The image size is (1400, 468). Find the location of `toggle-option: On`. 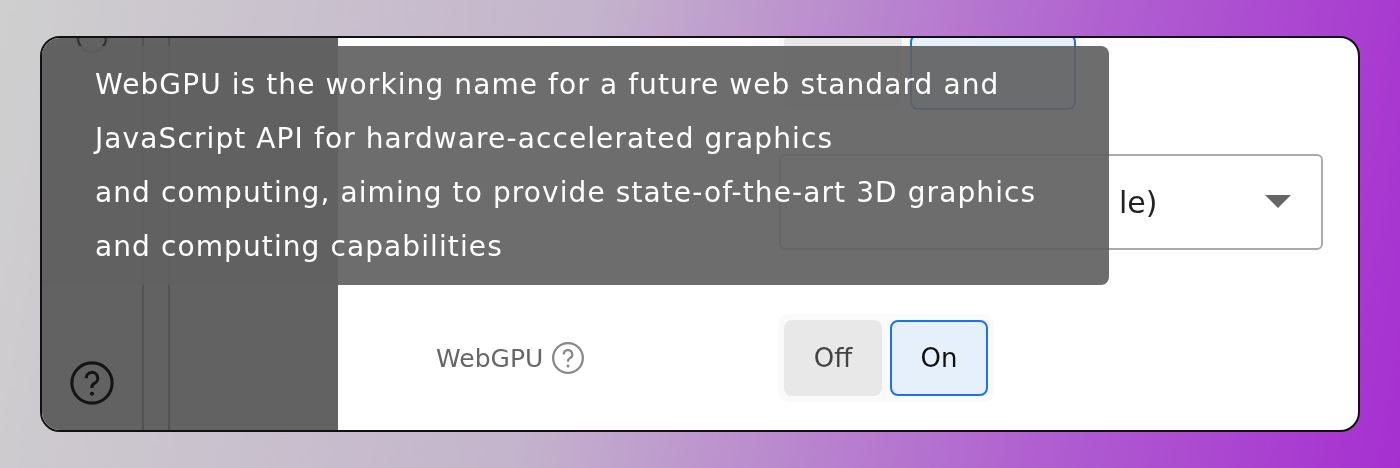

toggle-option: On is located at coordinates (939, 358).